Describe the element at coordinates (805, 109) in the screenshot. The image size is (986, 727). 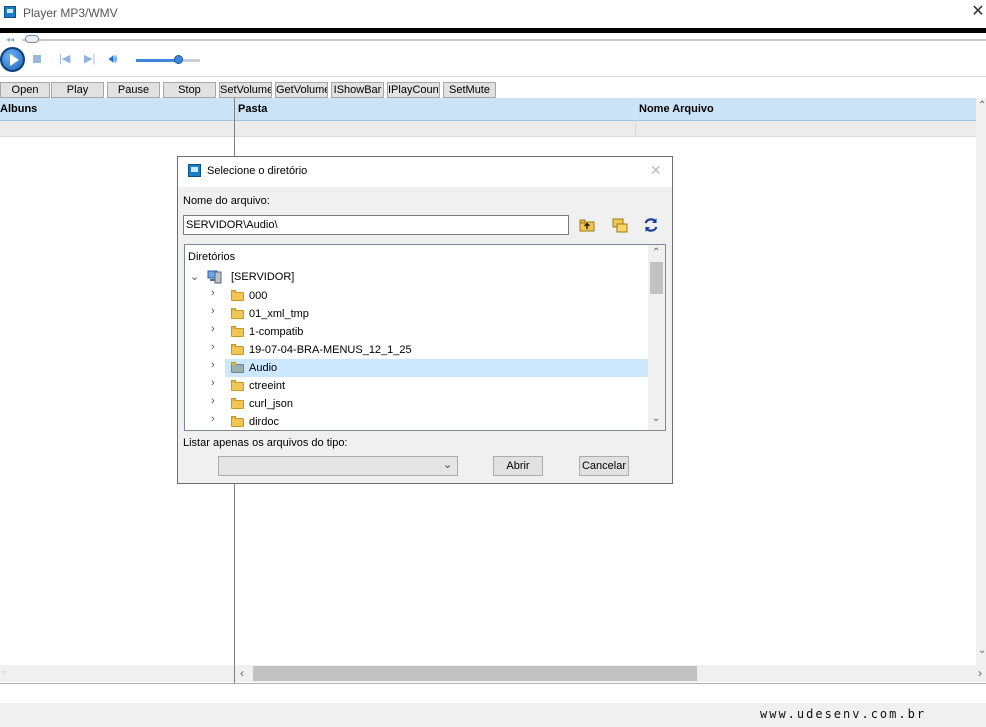
I see `filename-column-header: Nome Arquivo` at that location.